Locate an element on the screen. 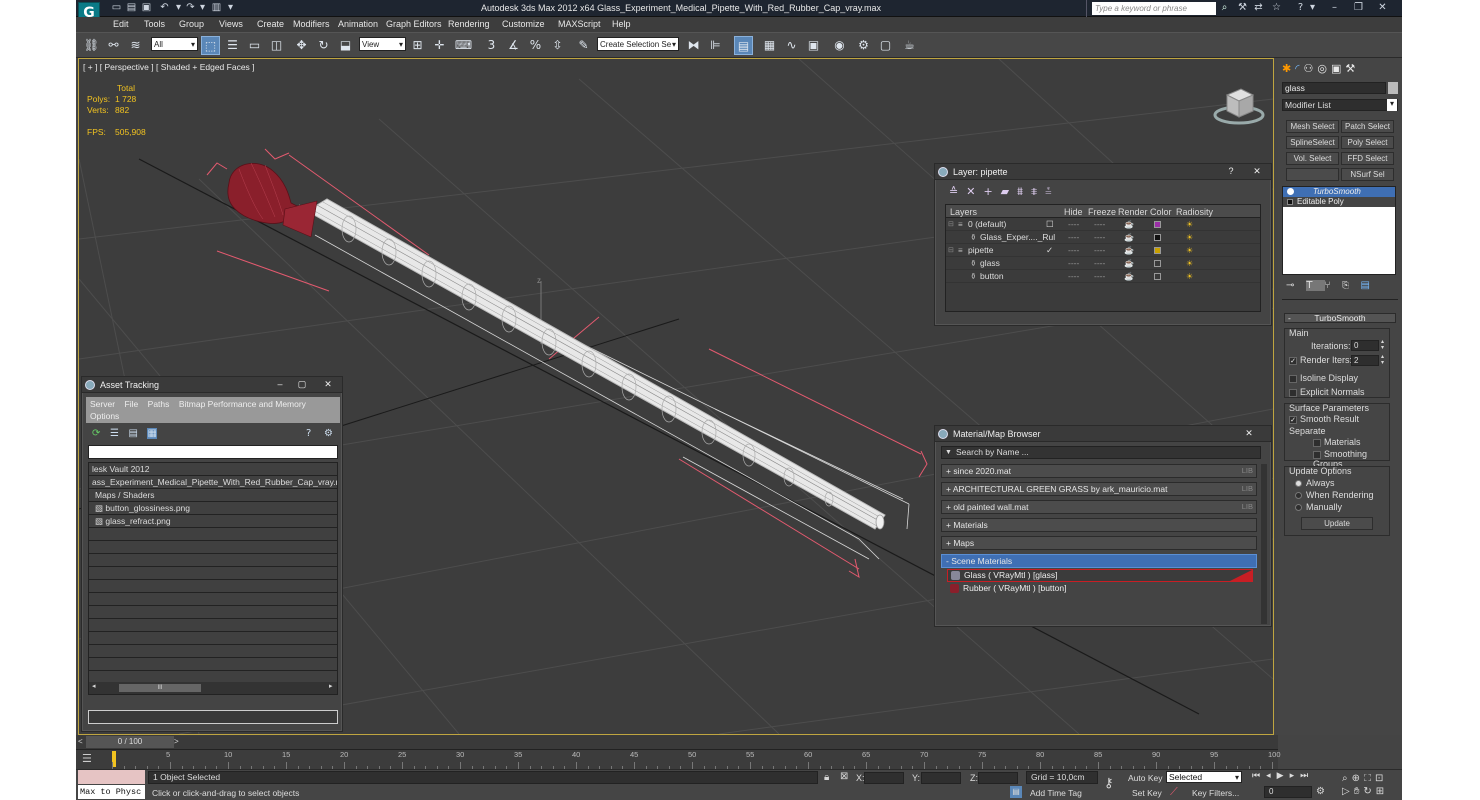  layer-name: pipette is located at coordinates (981, 250).